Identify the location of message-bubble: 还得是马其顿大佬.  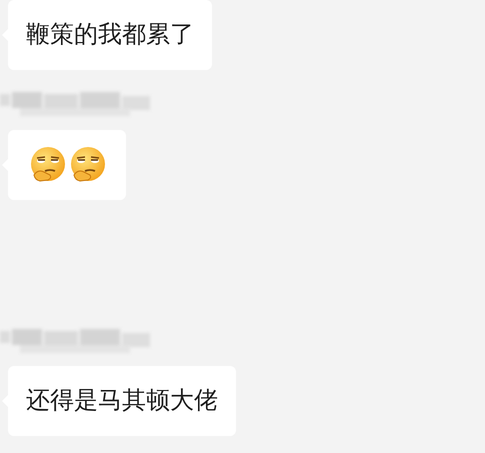
(122, 401).